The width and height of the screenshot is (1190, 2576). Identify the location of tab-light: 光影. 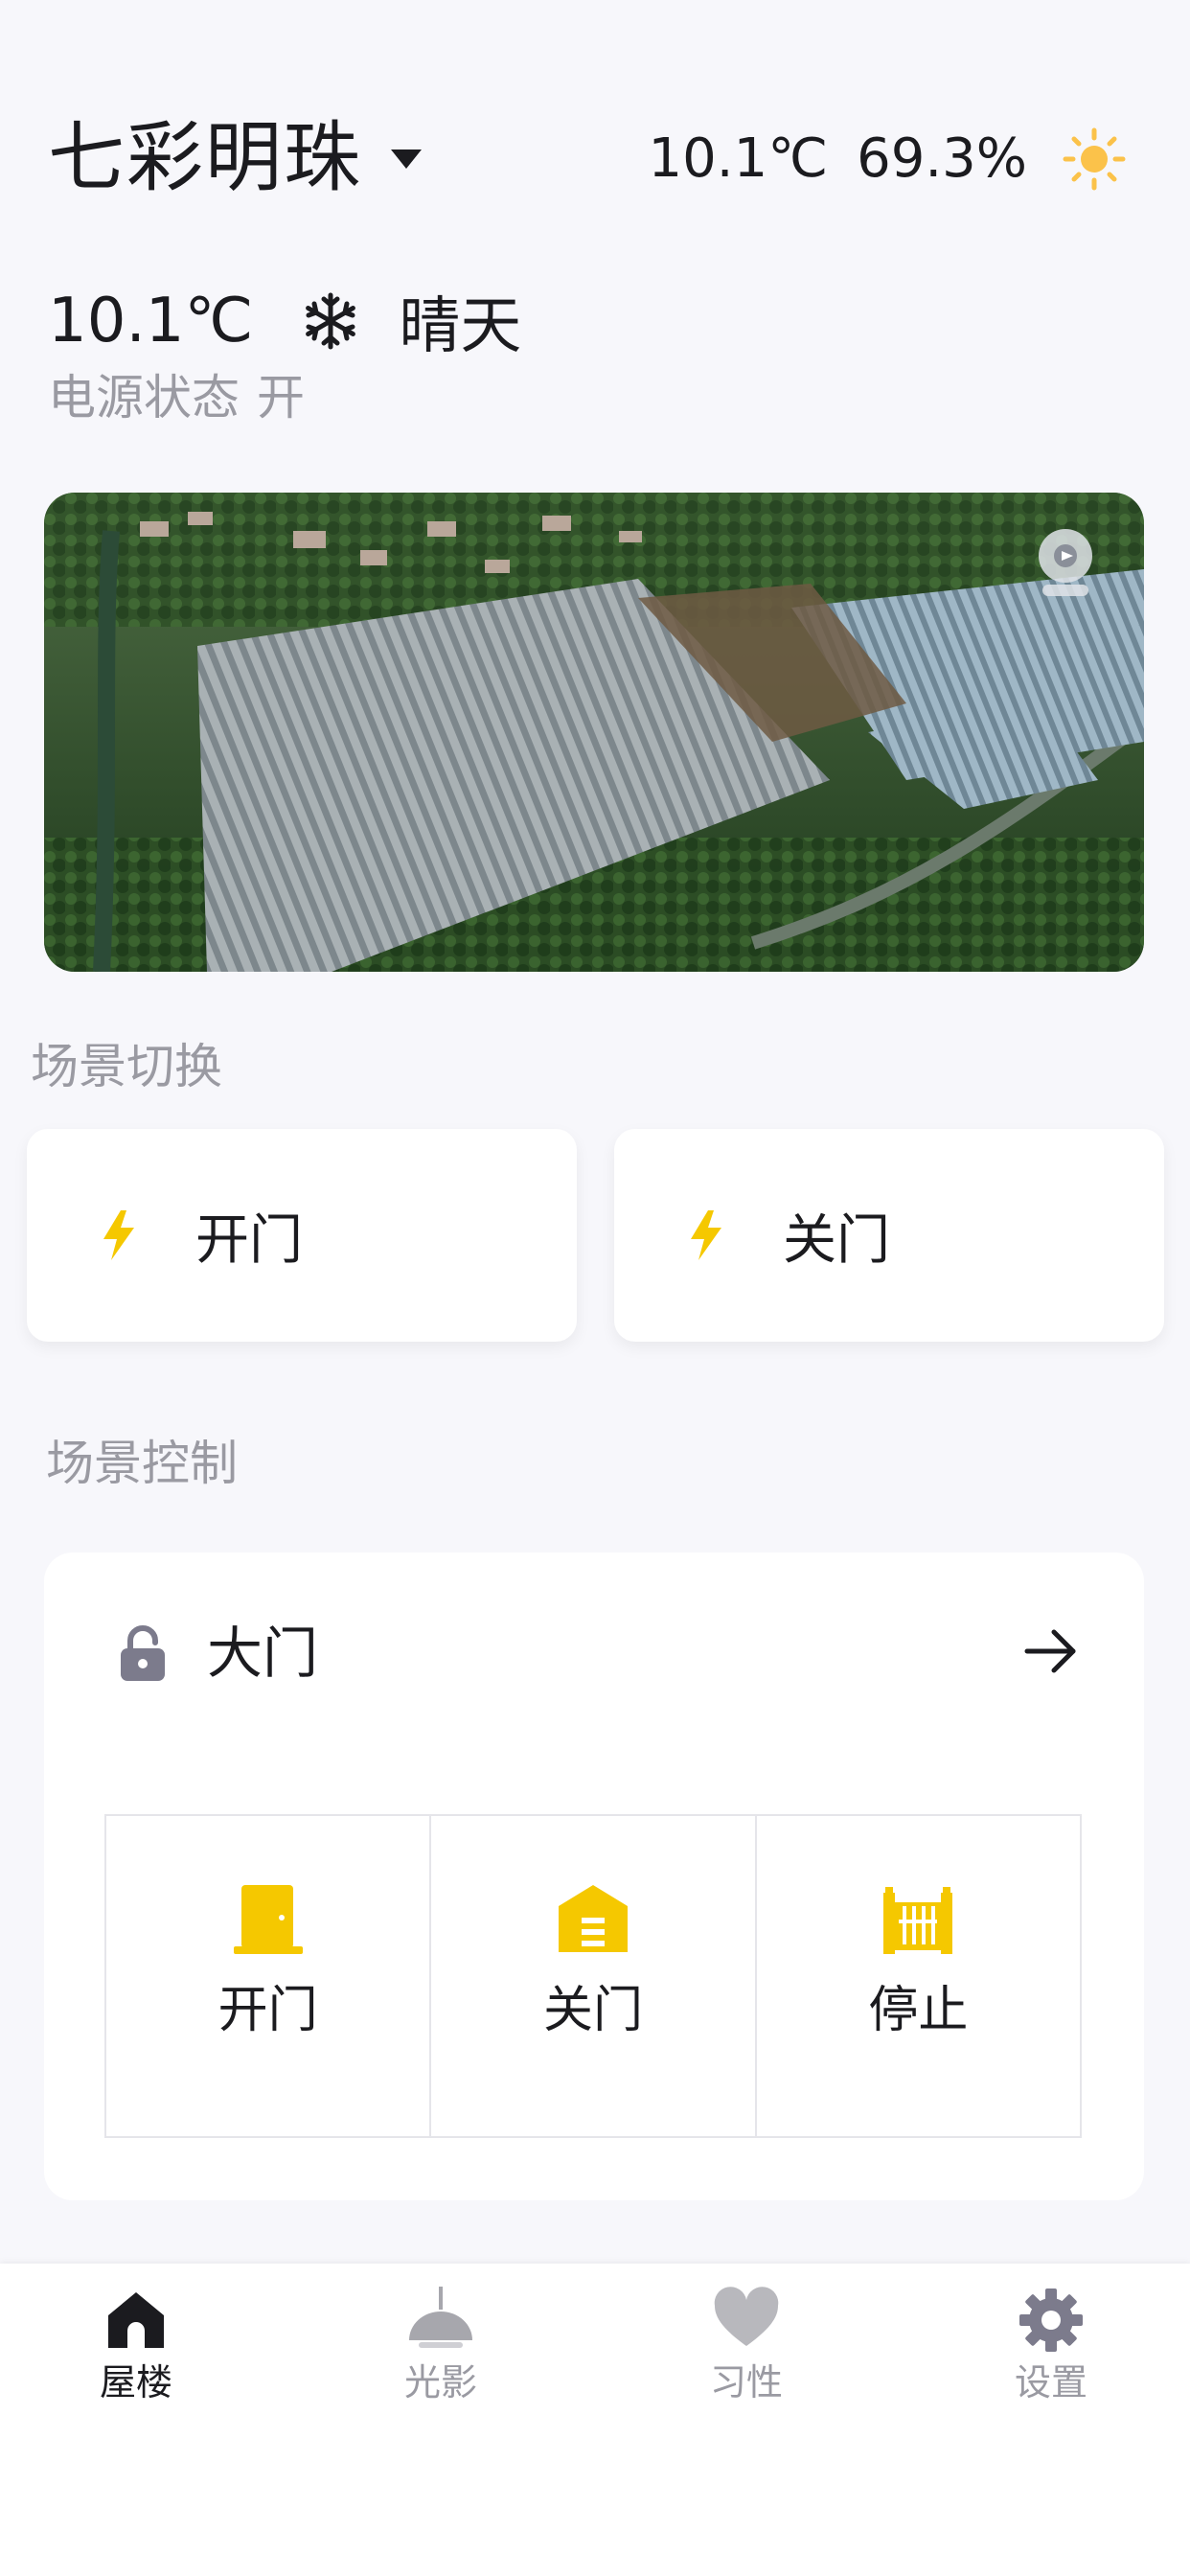
(441, 2347).